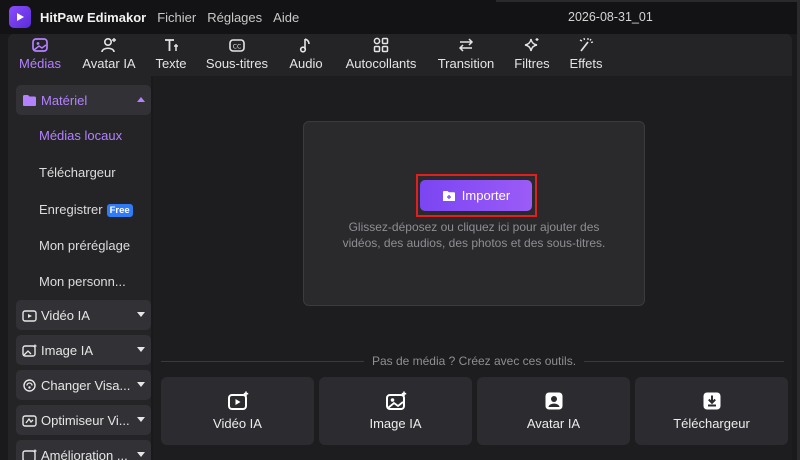  What do you see at coordinates (395, 411) in the screenshot?
I see `tool-card-image-ia: Image IA` at bounding box center [395, 411].